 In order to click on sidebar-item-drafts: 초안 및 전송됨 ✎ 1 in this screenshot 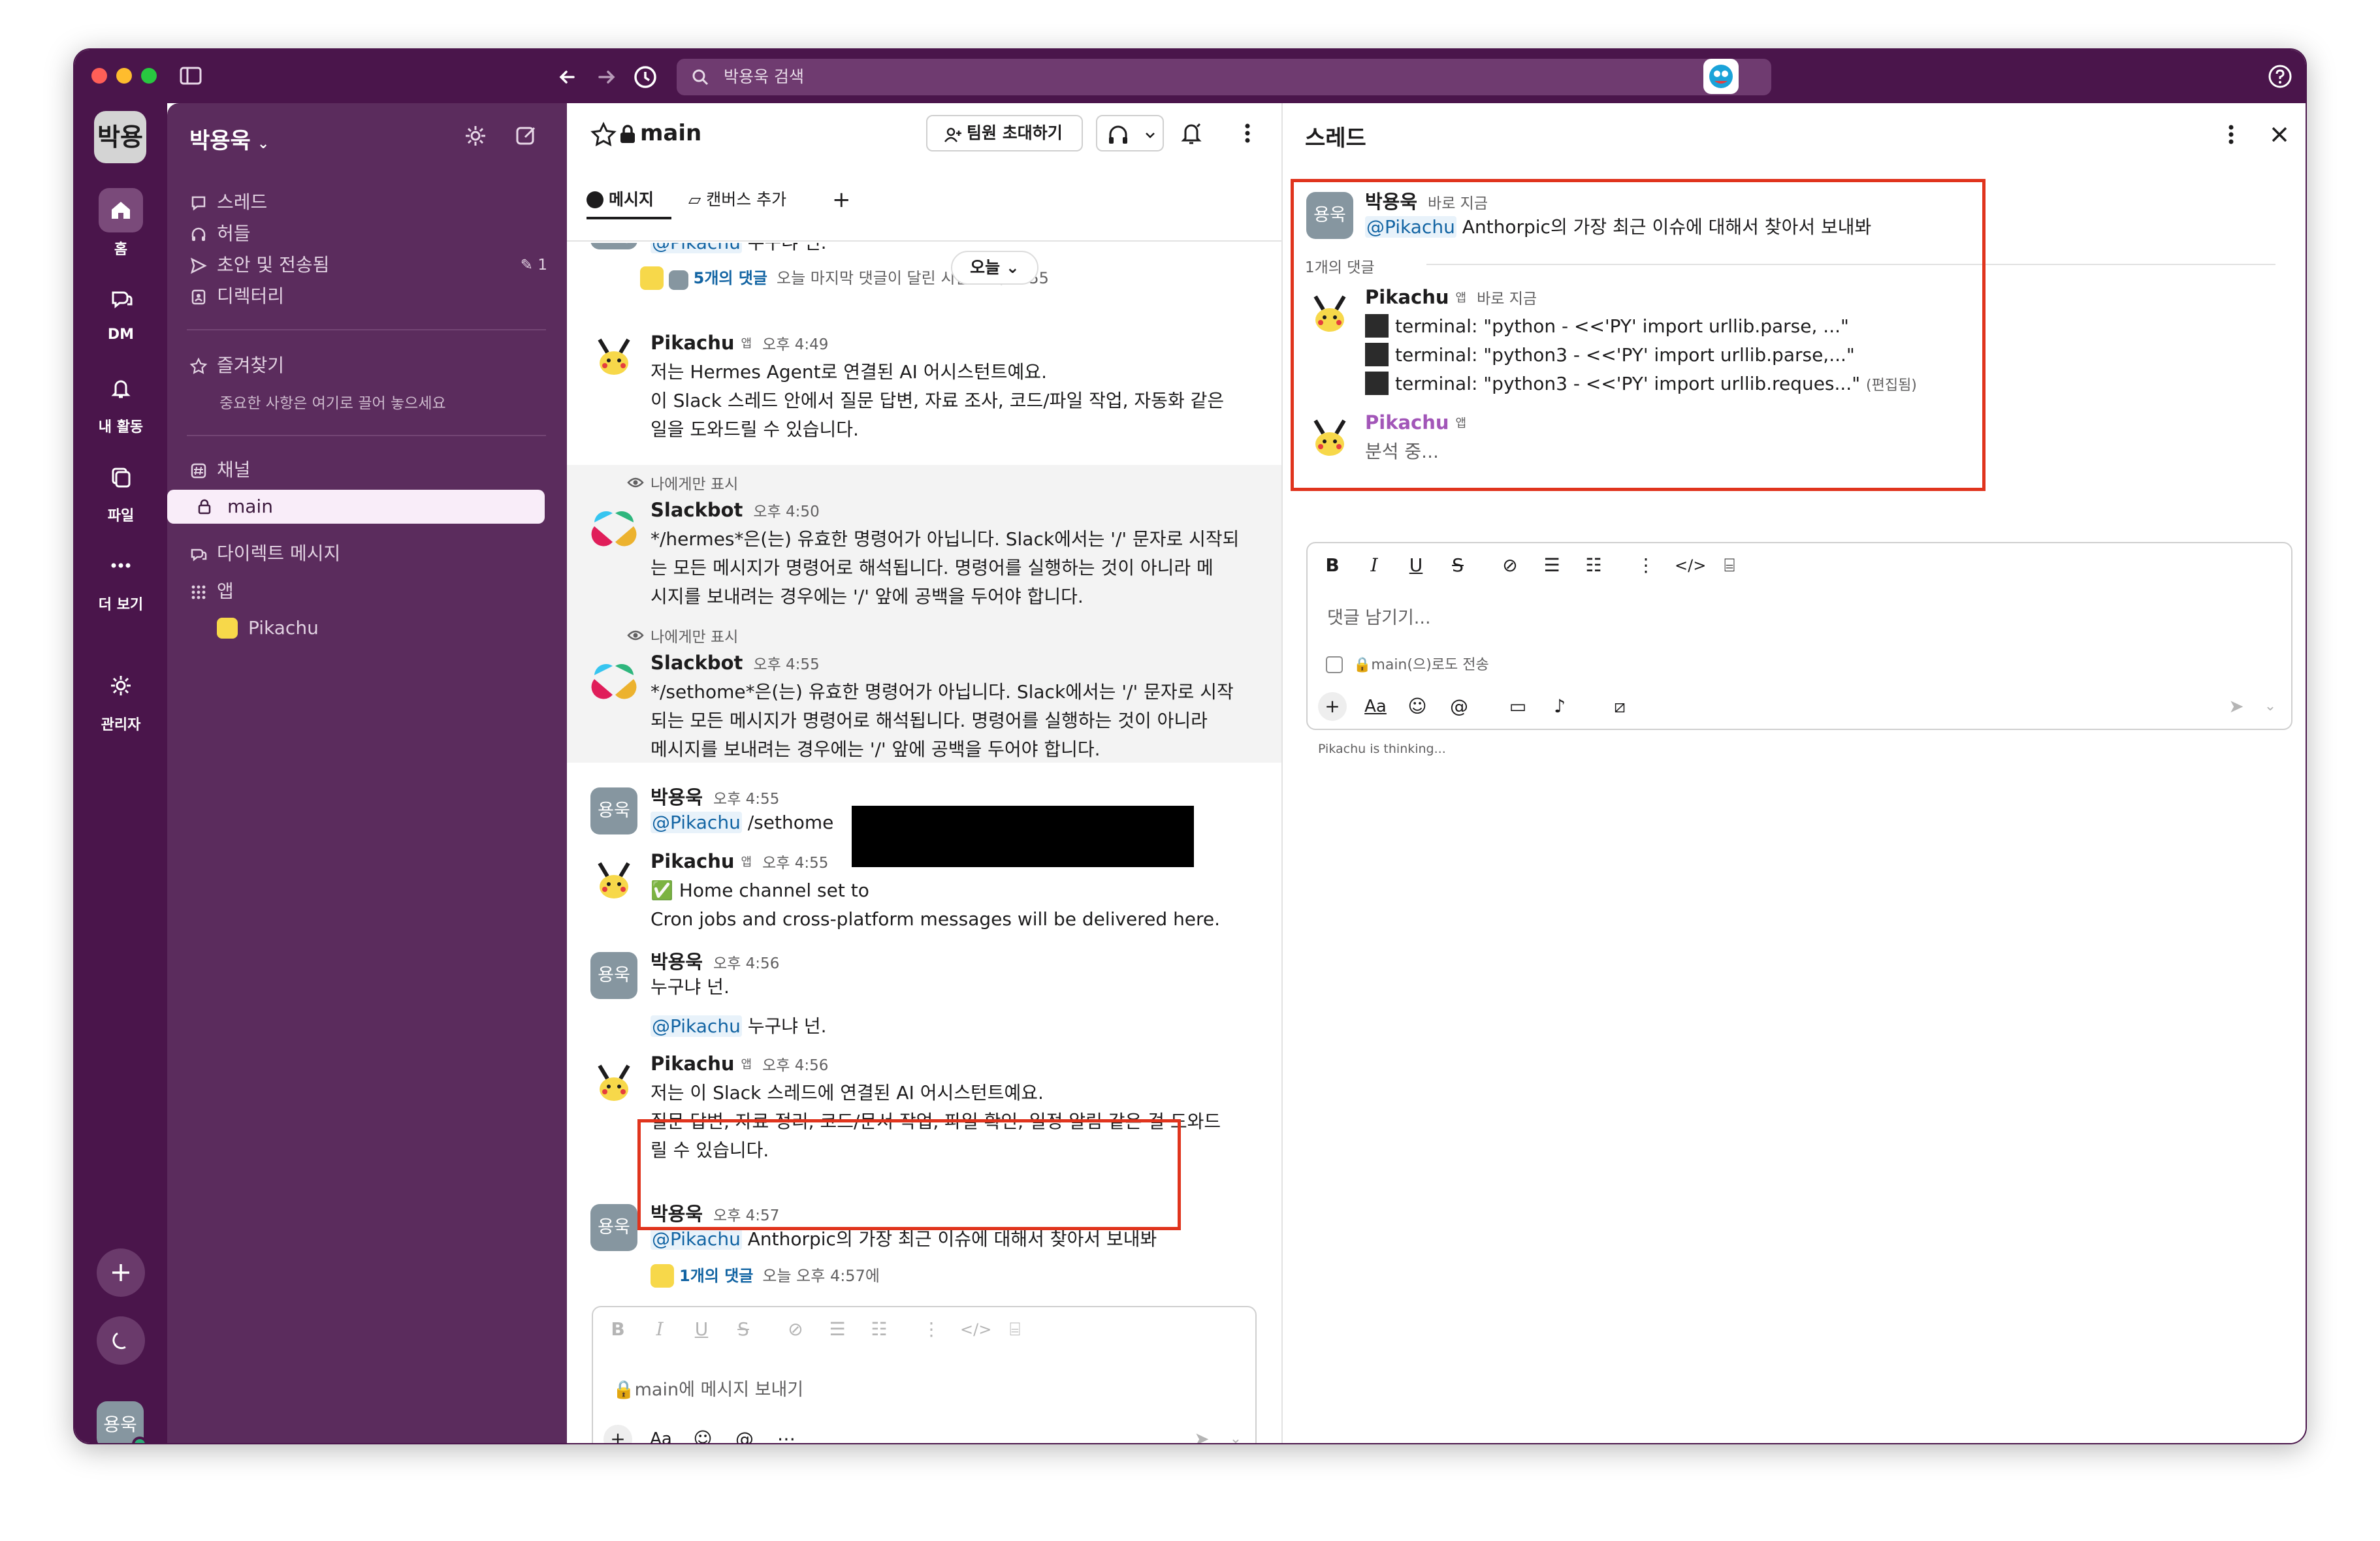, I will do `click(370, 265)`.